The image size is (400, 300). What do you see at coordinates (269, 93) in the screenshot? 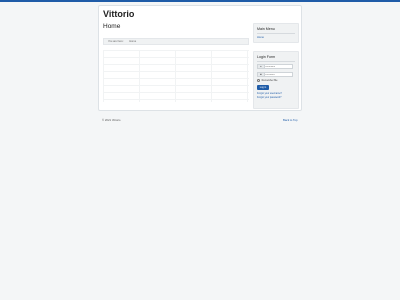
I see `forgot-username-link: Forgot your username?` at bounding box center [269, 93].